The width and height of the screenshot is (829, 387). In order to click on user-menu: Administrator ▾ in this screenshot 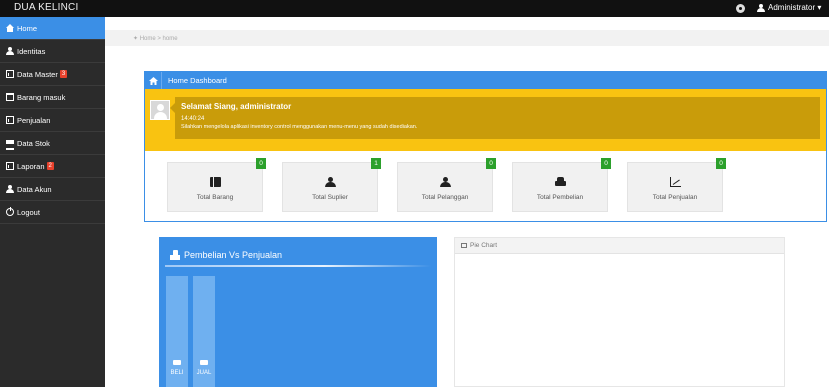, I will do `click(789, 7)`.